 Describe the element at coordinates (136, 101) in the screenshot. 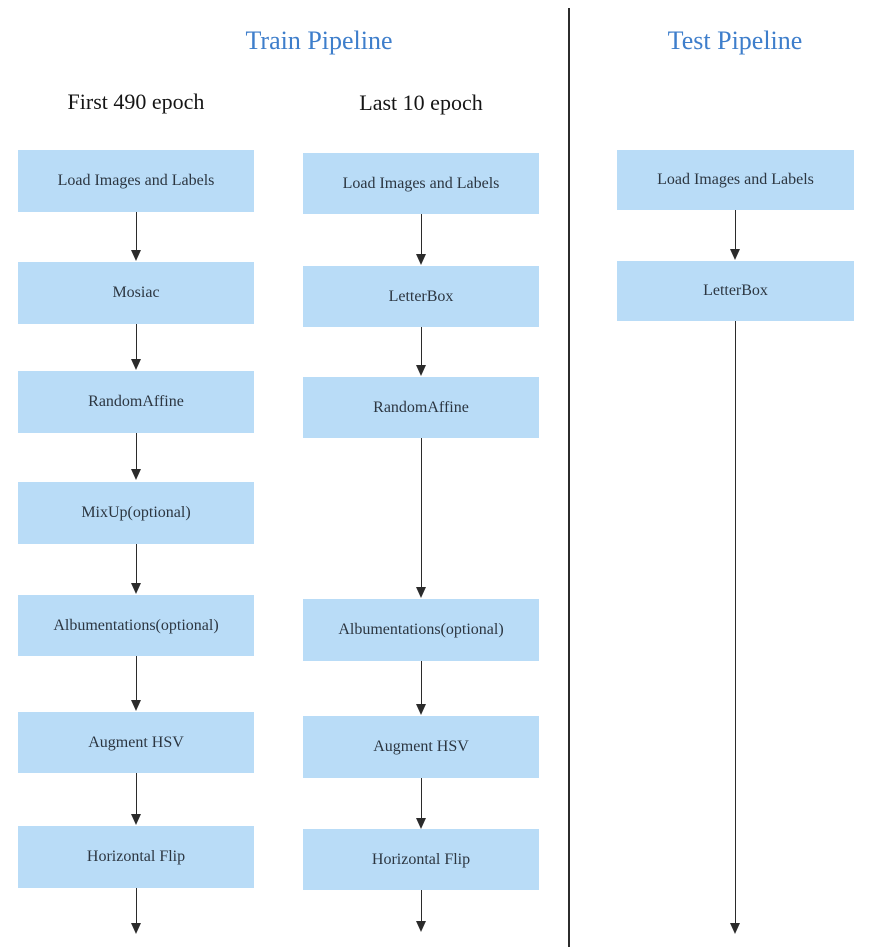

I see `column-subtitle-first-490: First 490 epoch` at that location.